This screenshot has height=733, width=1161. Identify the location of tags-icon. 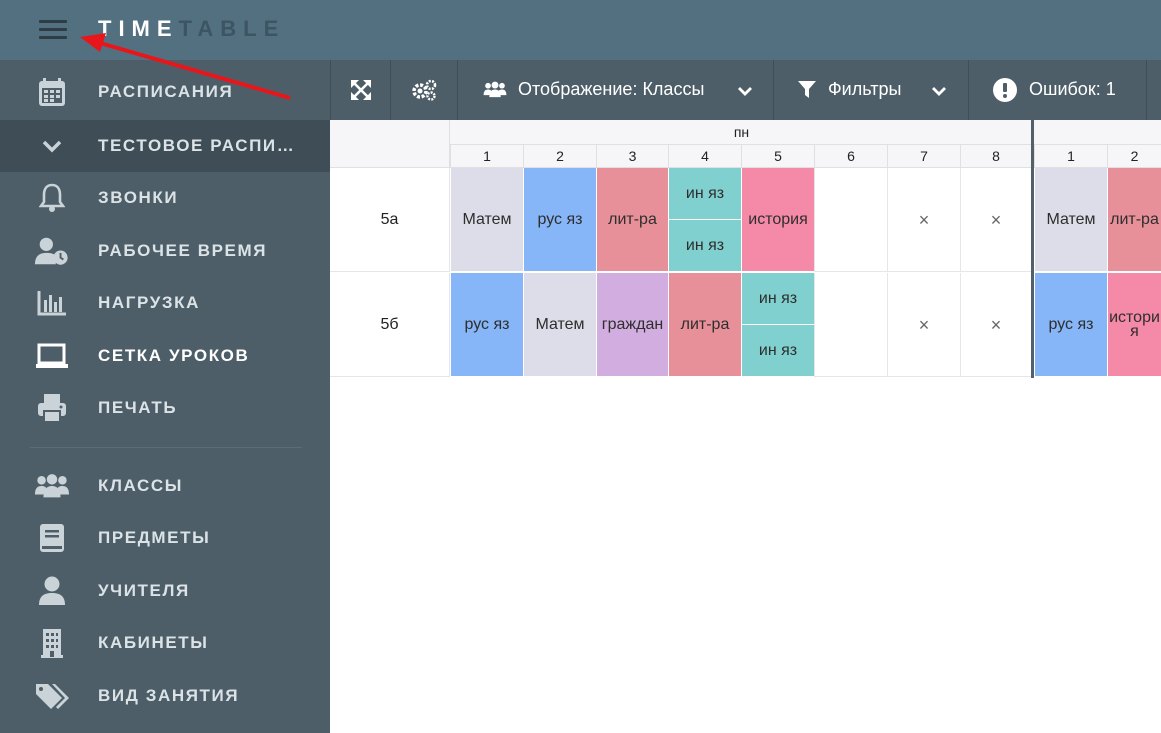
(52, 696).